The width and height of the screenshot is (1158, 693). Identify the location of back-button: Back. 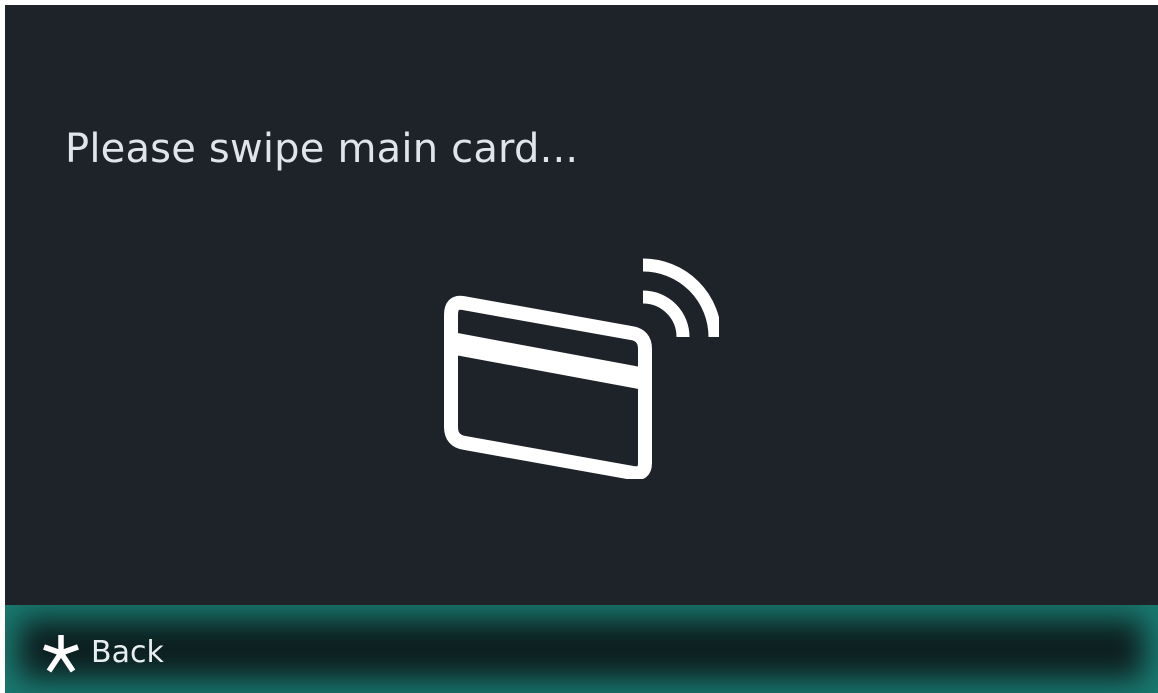
(102, 653).